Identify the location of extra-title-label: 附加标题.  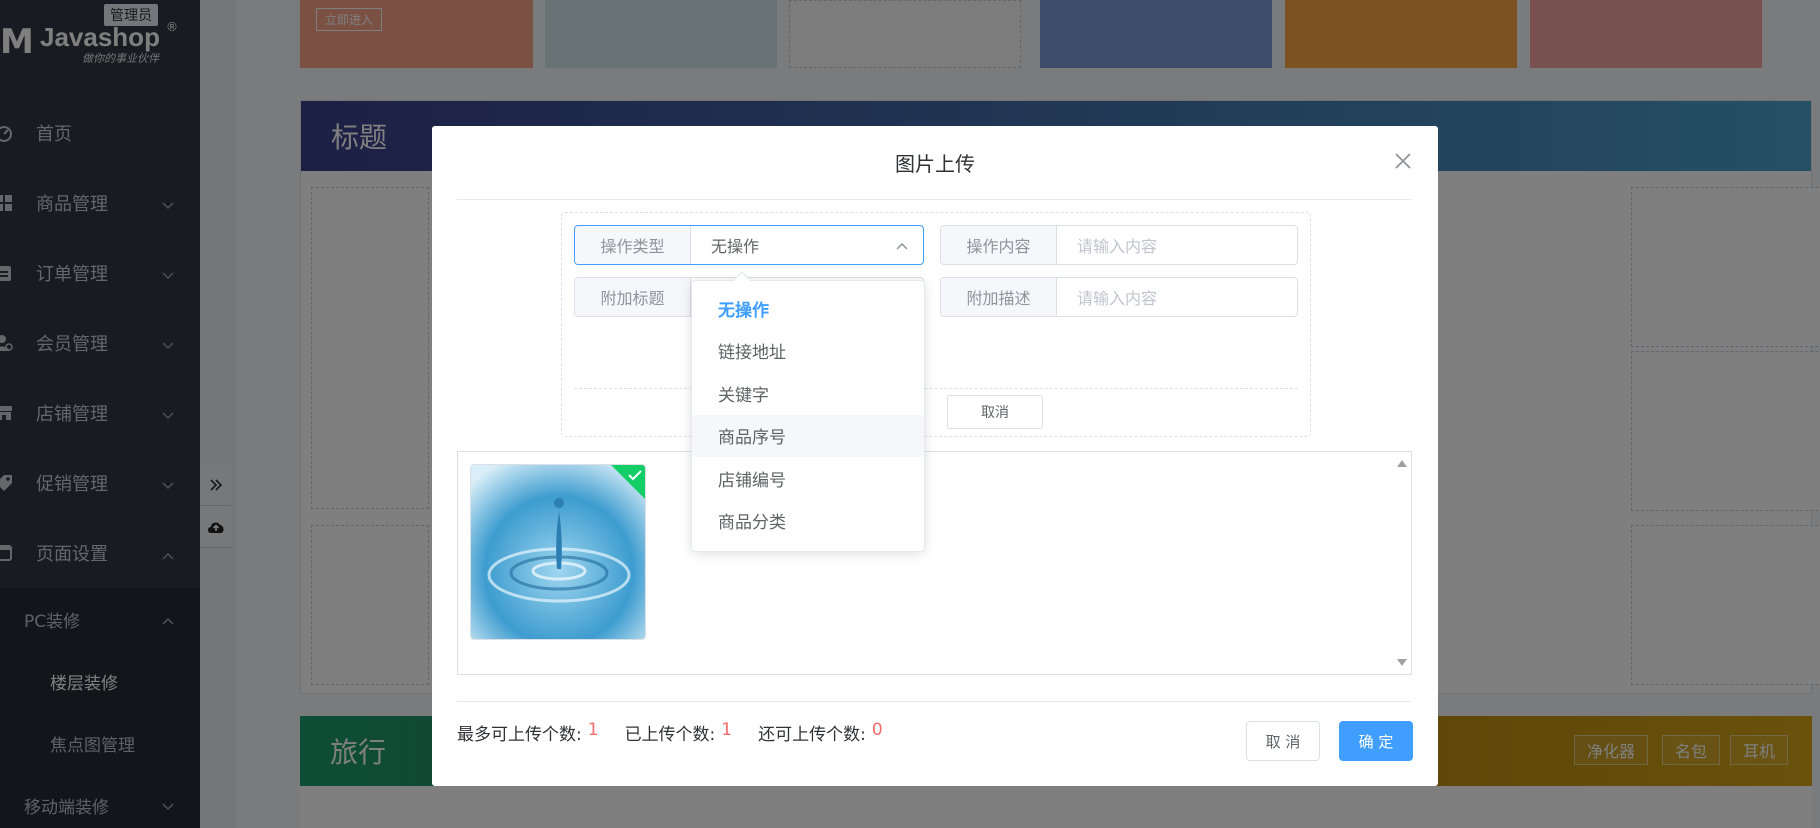
(633, 297).